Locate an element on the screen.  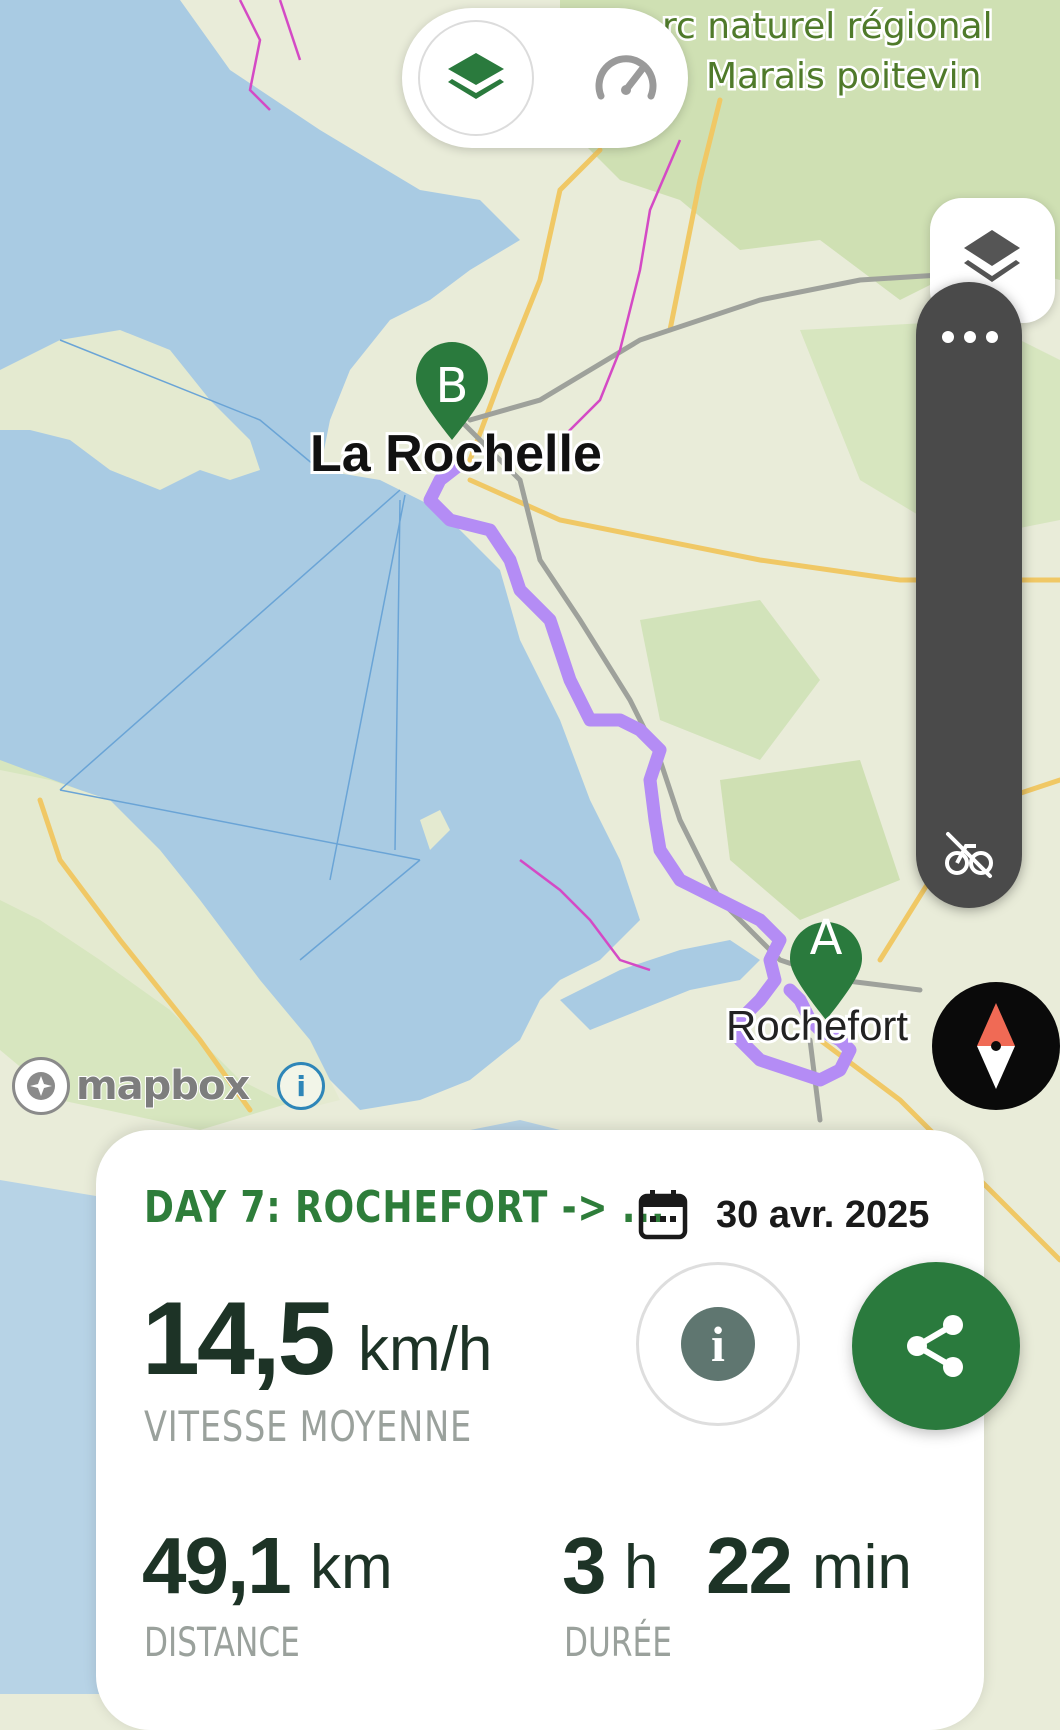
duration-hours-value: 3 is located at coordinates (584, 1565).